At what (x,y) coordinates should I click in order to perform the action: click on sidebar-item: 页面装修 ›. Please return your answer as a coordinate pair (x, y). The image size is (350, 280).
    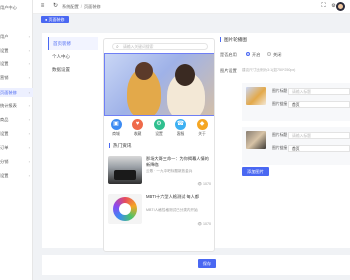
    Looking at the image, I should click on (16, 92).